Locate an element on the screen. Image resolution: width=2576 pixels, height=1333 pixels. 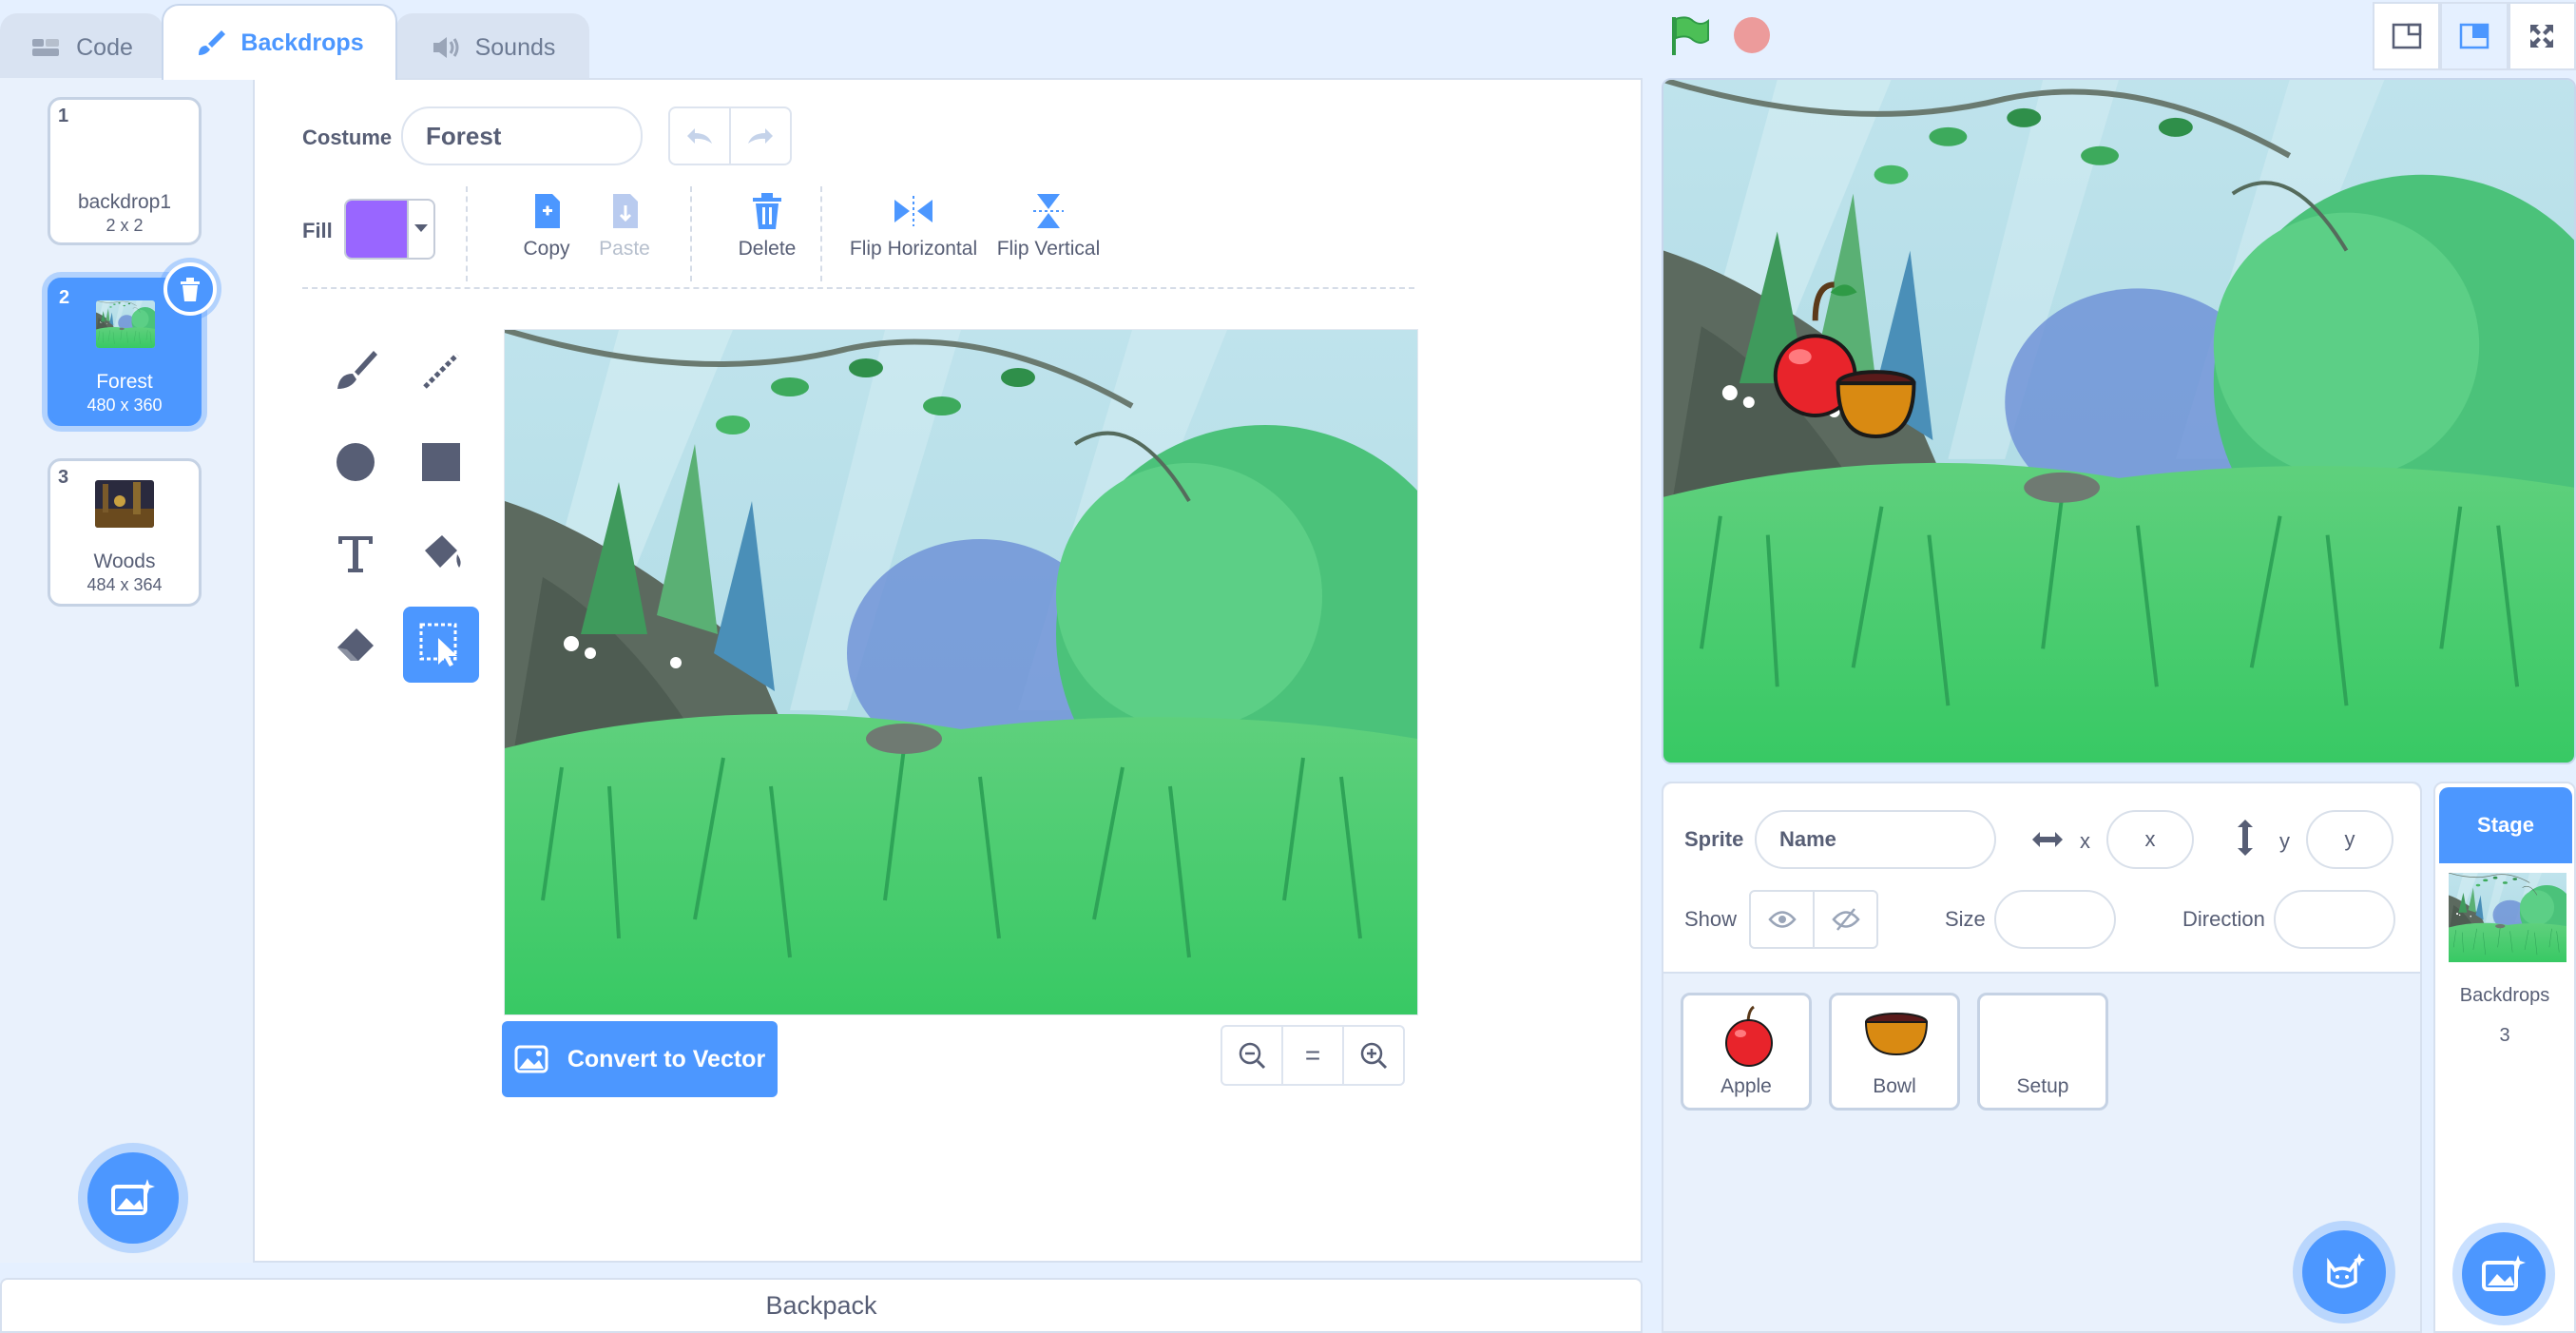
fill-tool is located at coordinates (441, 553).